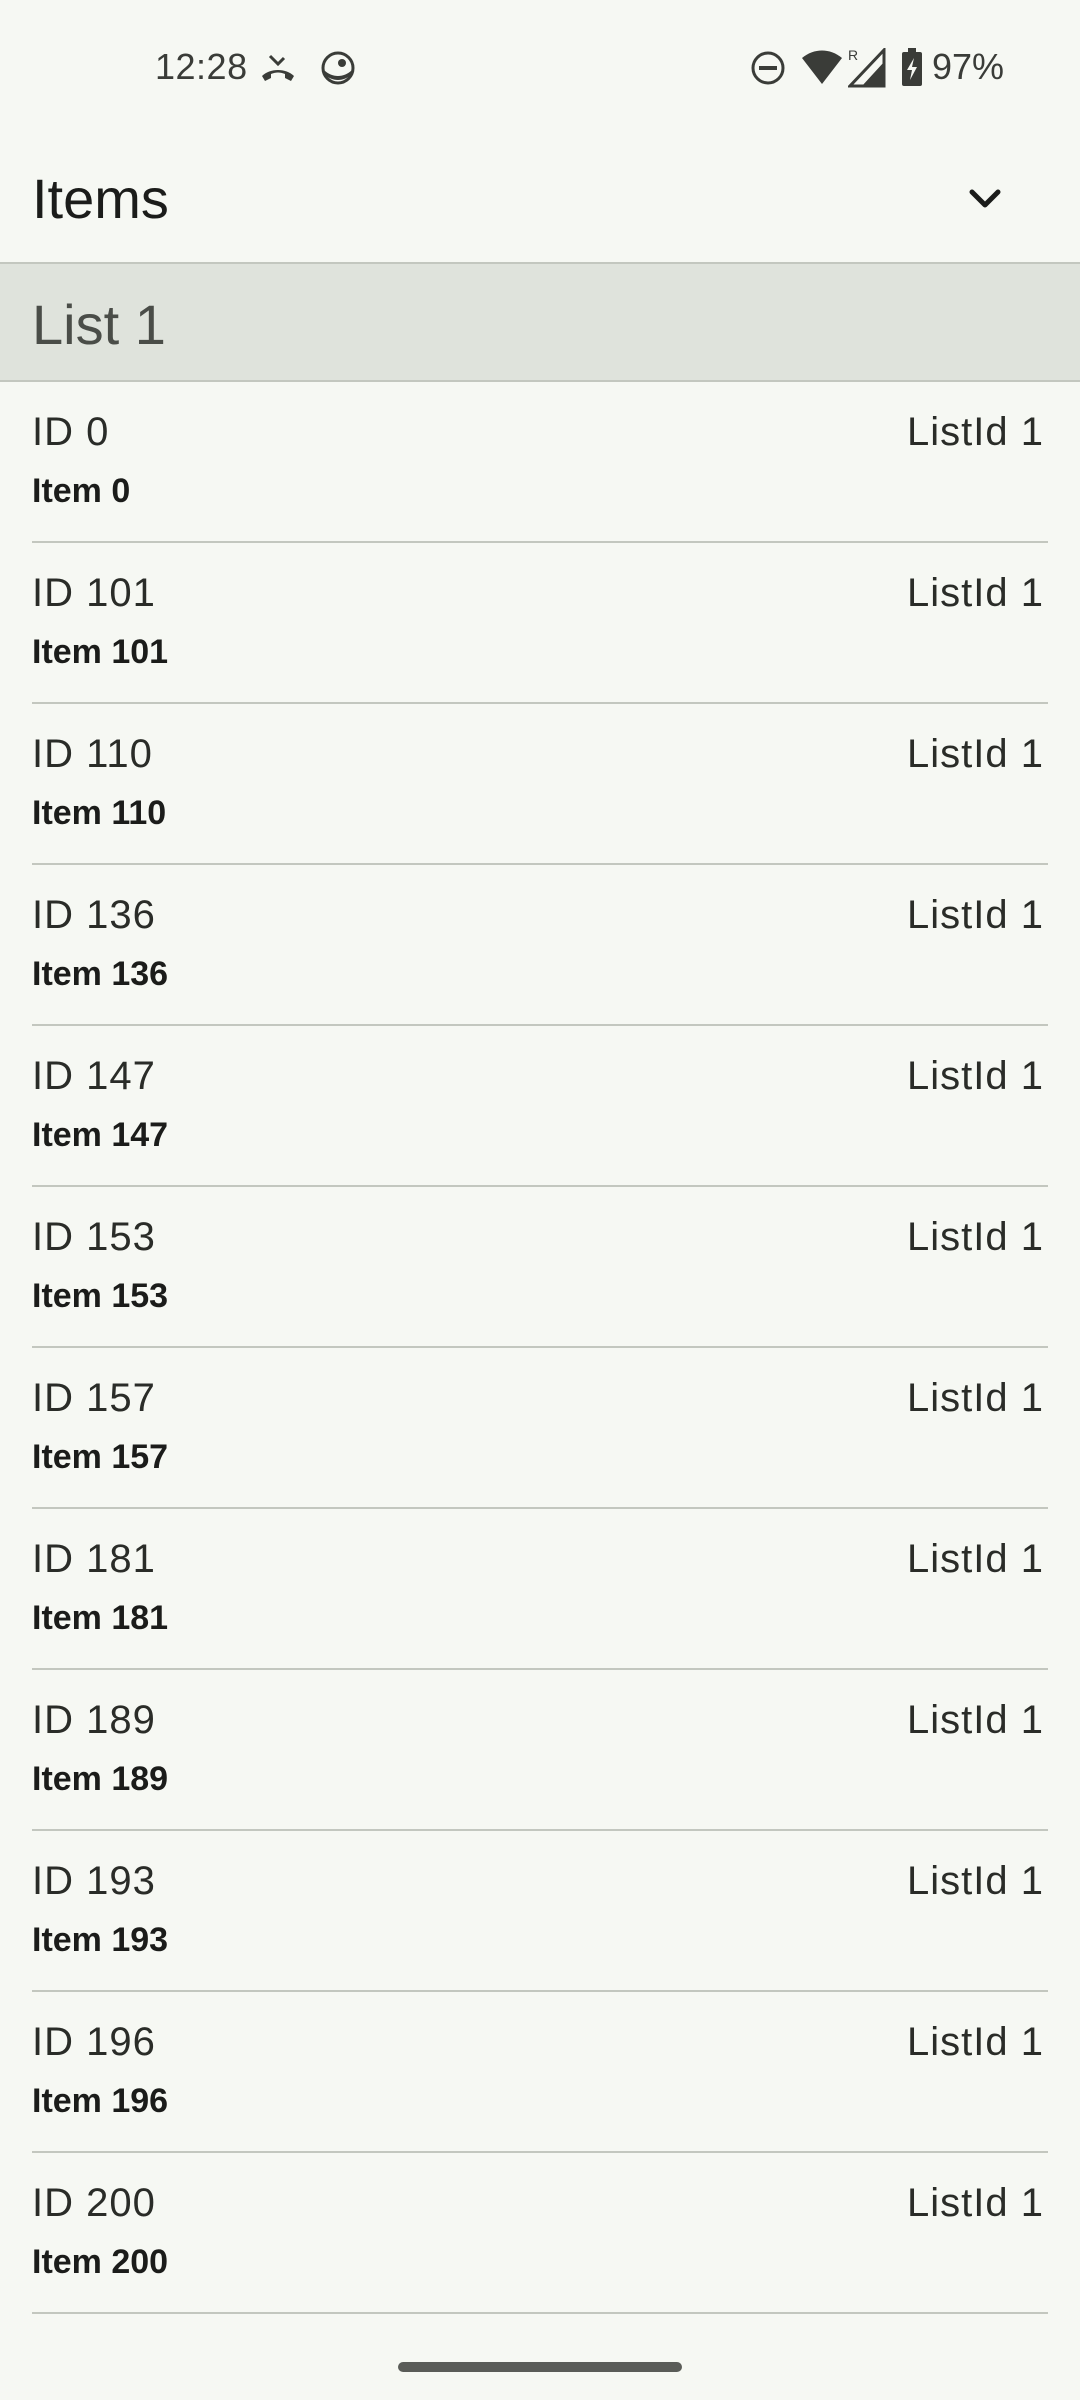  What do you see at coordinates (201, 66) in the screenshot?
I see `status-time: 12:28` at bounding box center [201, 66].